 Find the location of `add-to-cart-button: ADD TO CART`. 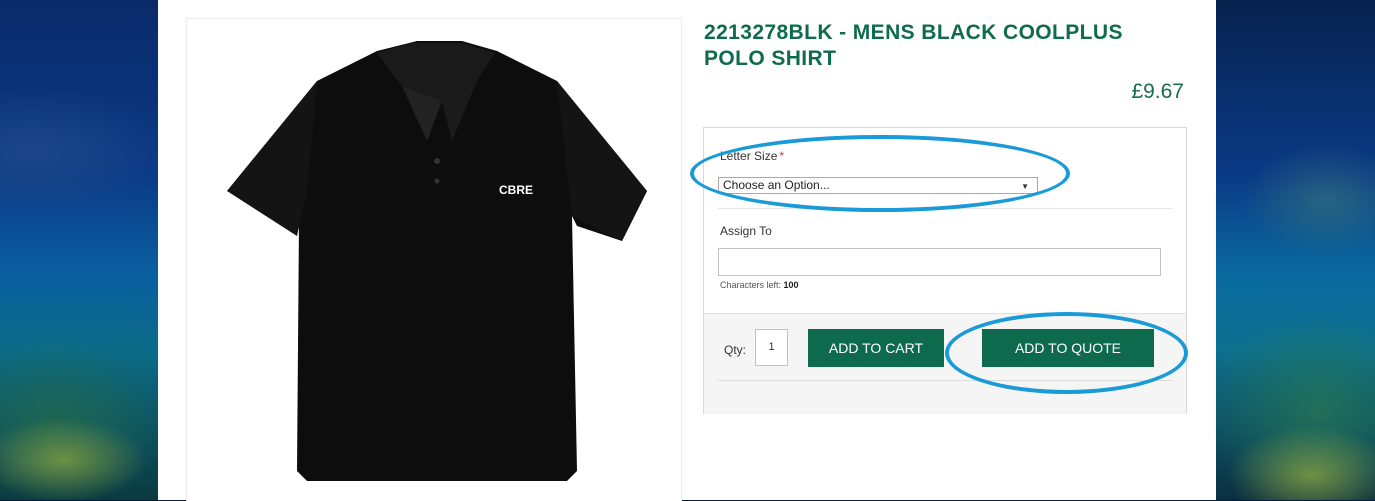

add-to-cart-button: ADD TO CART is located at coordinates (876, 348).